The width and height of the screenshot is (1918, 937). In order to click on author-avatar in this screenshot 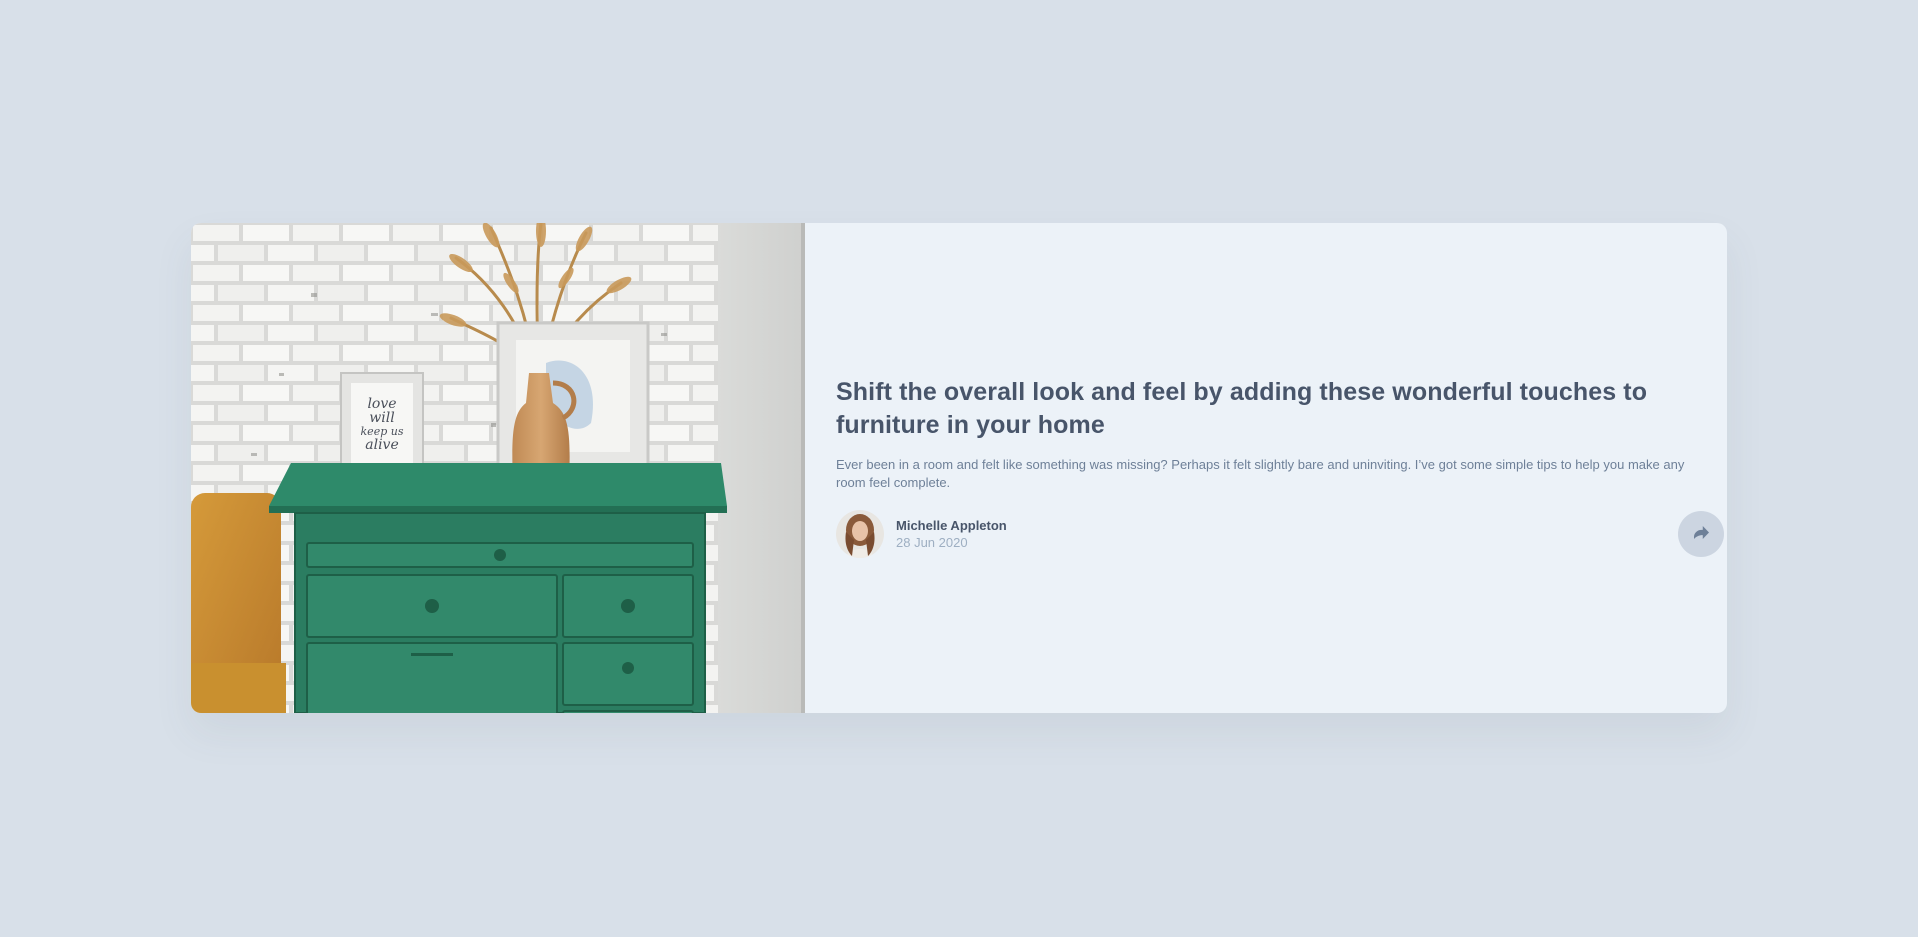, I will do `click(860, 534)`.